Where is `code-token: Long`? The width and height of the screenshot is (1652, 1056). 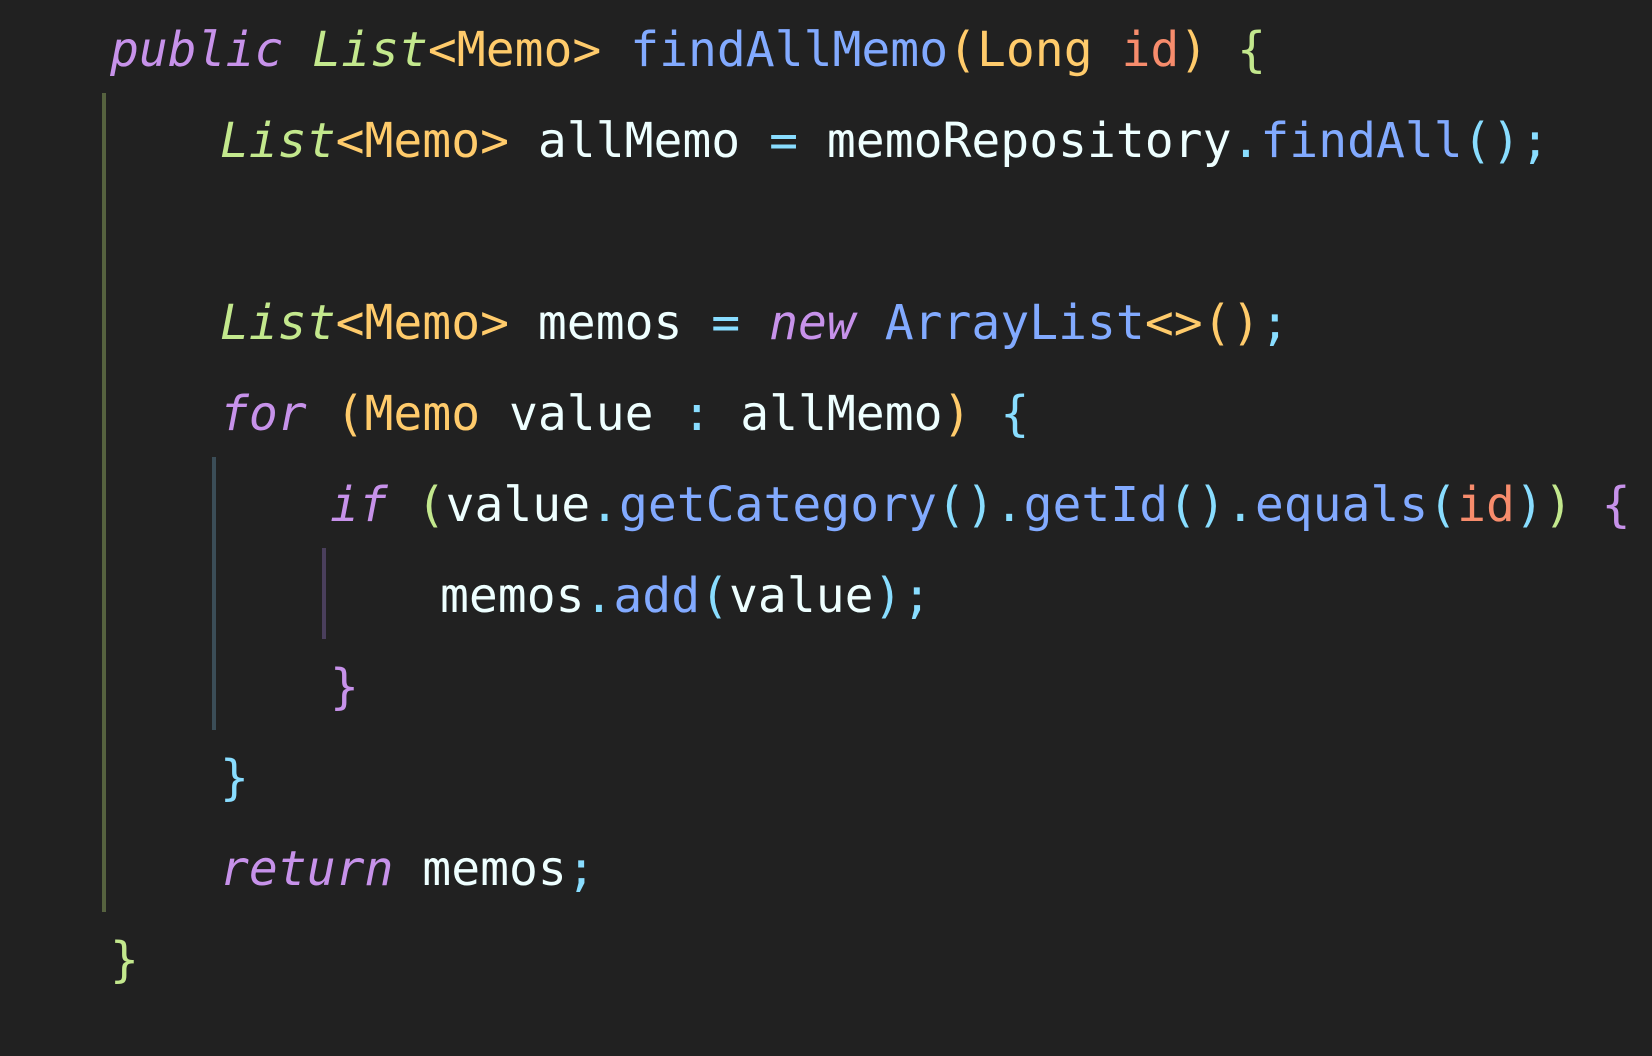
code-token: Long is located at coordinates (1035, 50).